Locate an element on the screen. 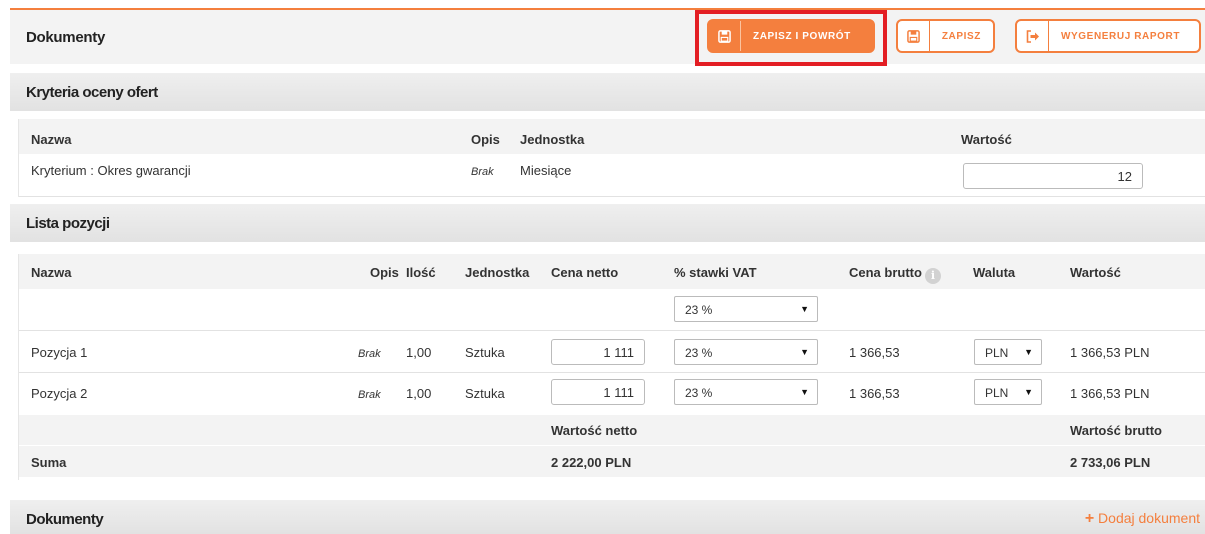 The width and height of the screenshot is (1205, 534). plus-icon: + is located at coordinates (1089, 518).